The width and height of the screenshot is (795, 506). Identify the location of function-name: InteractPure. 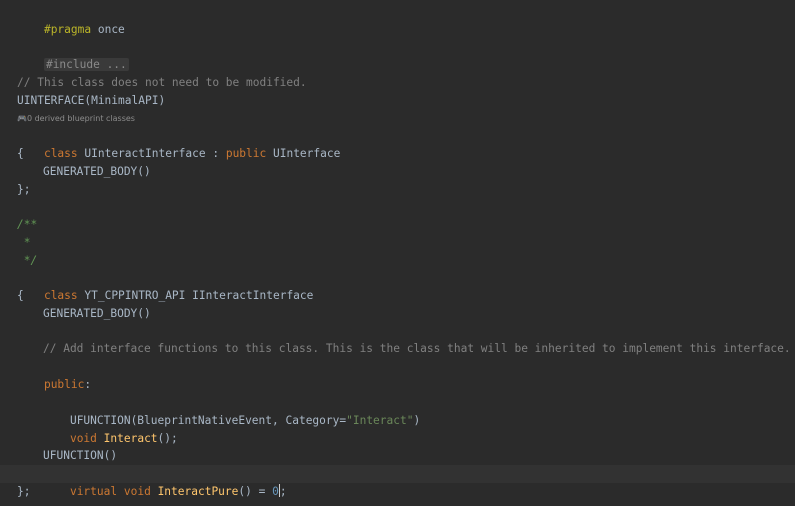
(198, 491).